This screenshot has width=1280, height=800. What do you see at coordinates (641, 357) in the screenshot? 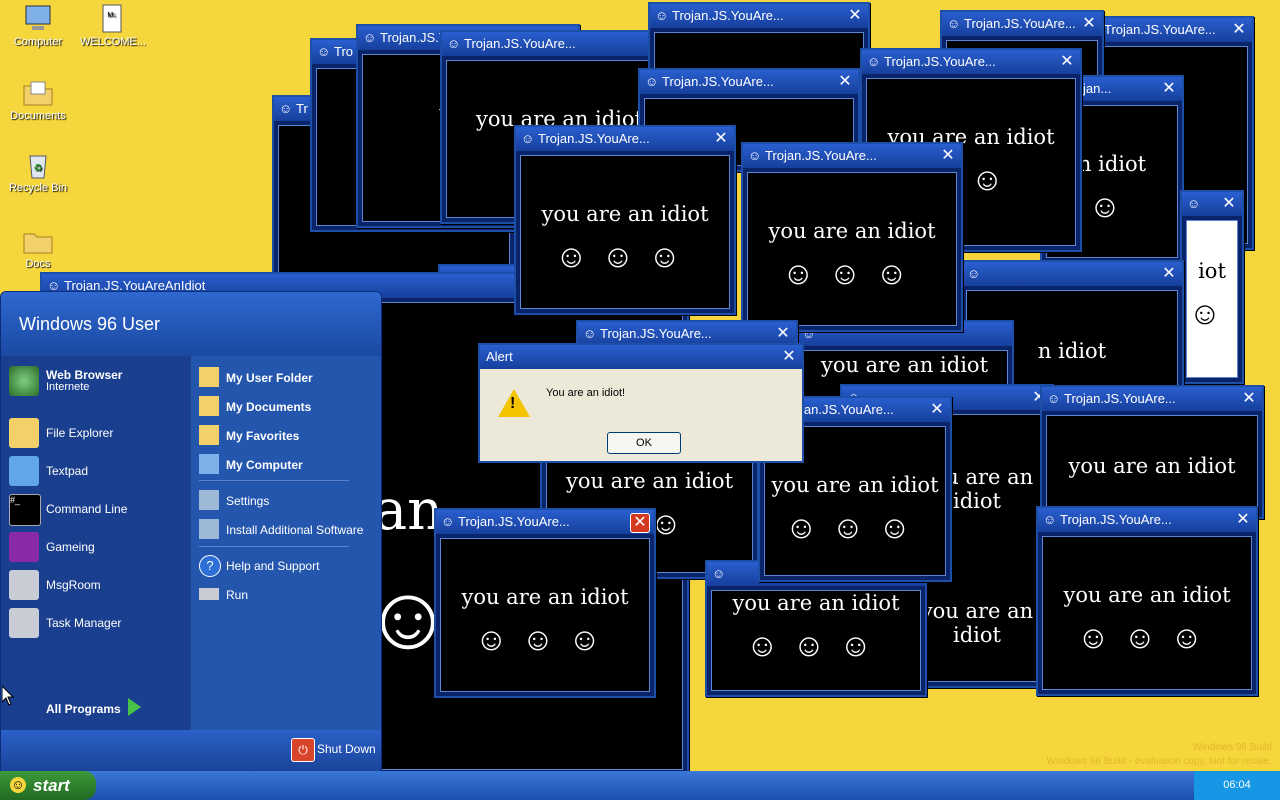
I see `alert-title: Alert` at bounding box center [641, 357].